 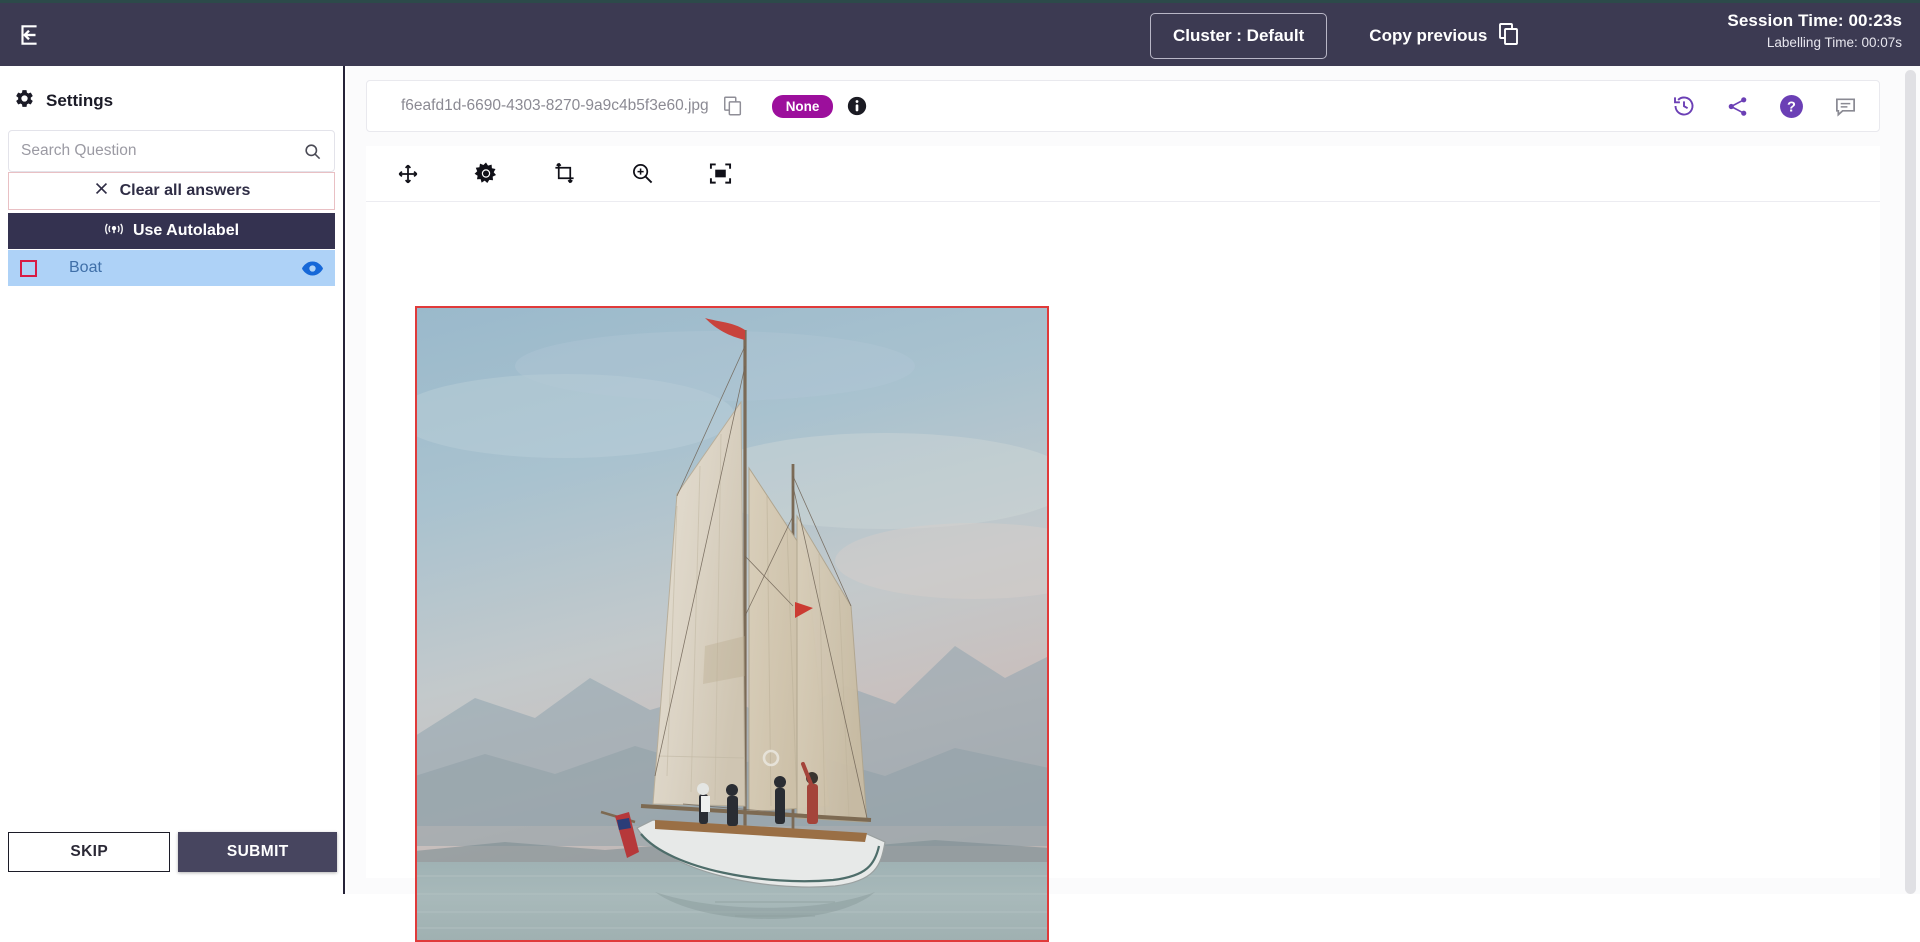 What do you see at coordinates (85, 267) in the screenshot?
I see `label-item-label: Boat` at bounding box center [85, 267].